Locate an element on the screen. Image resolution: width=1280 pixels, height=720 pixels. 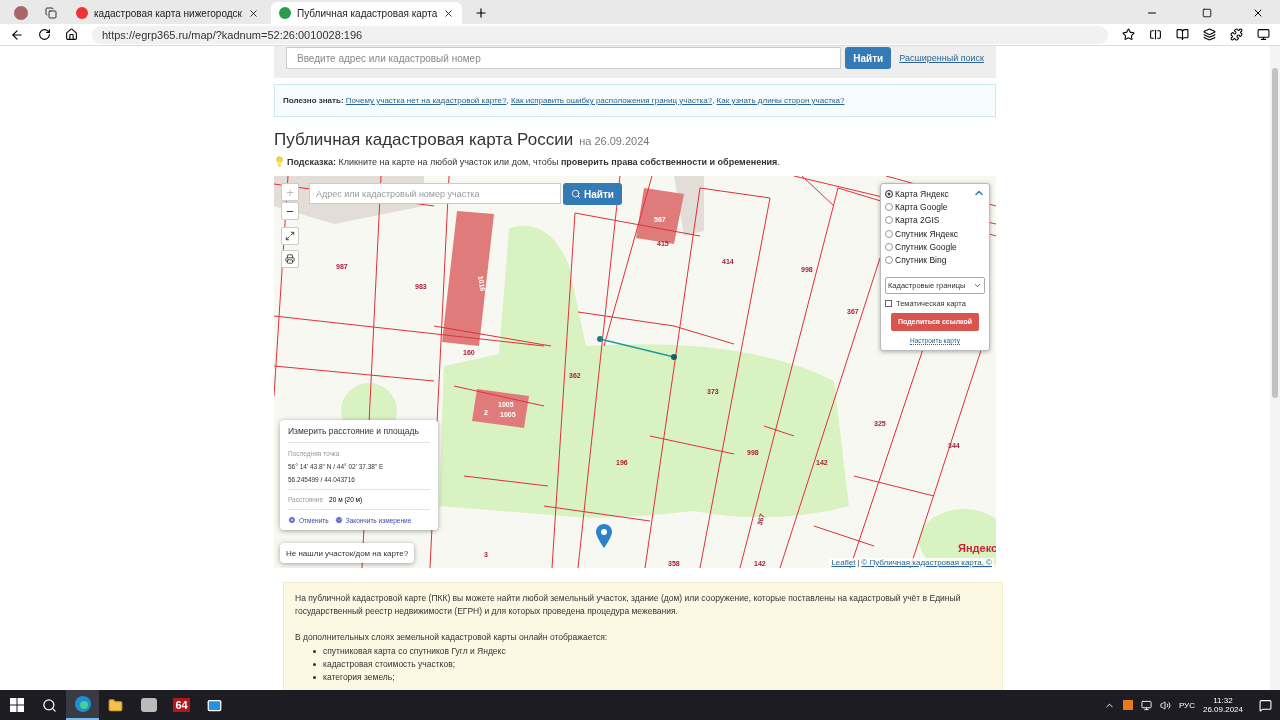
list-item: спутниковая карта со спутников Гугл и Яндекс is located at coordinates (414, 651).